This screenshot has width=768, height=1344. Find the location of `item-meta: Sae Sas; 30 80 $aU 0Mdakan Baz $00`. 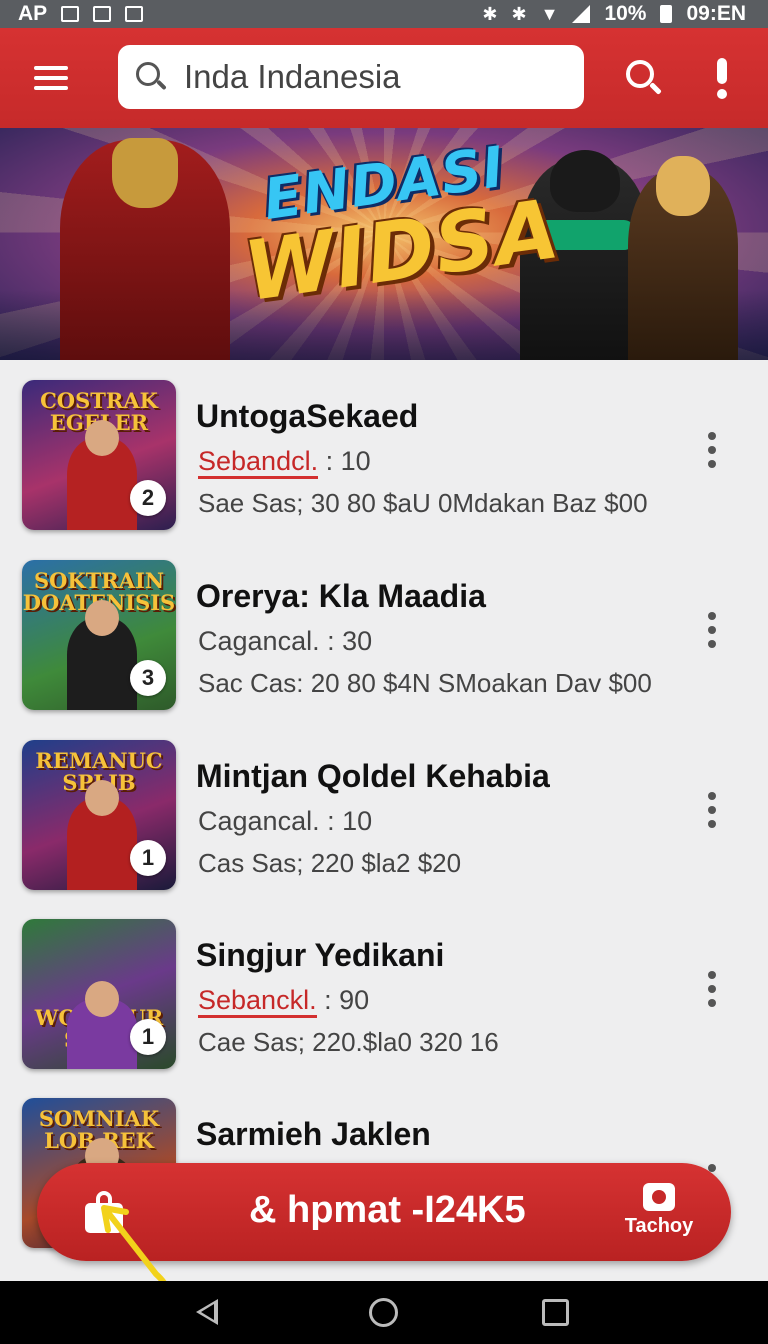

item-meta: Sae Sas; 30 80 $aU 0Mdakan Baz $00 is located at coordinates (423, 503).